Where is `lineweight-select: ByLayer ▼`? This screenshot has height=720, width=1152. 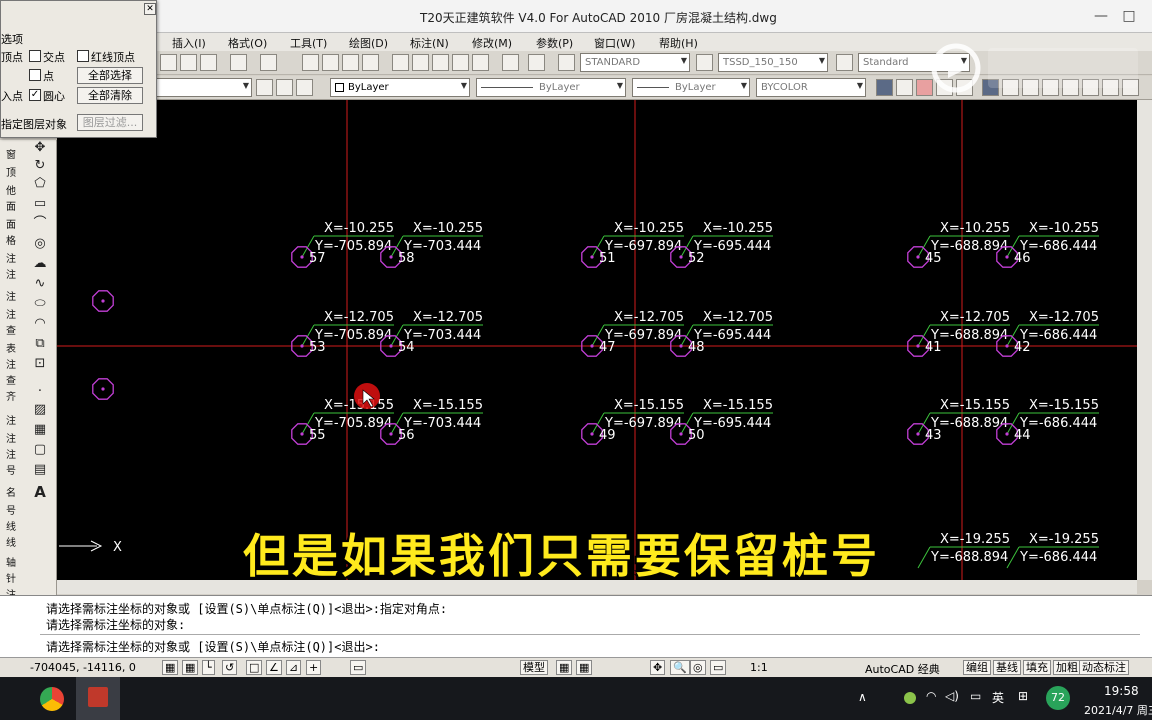 lineweight-select: ByLayer ▼ is located at coordinates (691, 87).